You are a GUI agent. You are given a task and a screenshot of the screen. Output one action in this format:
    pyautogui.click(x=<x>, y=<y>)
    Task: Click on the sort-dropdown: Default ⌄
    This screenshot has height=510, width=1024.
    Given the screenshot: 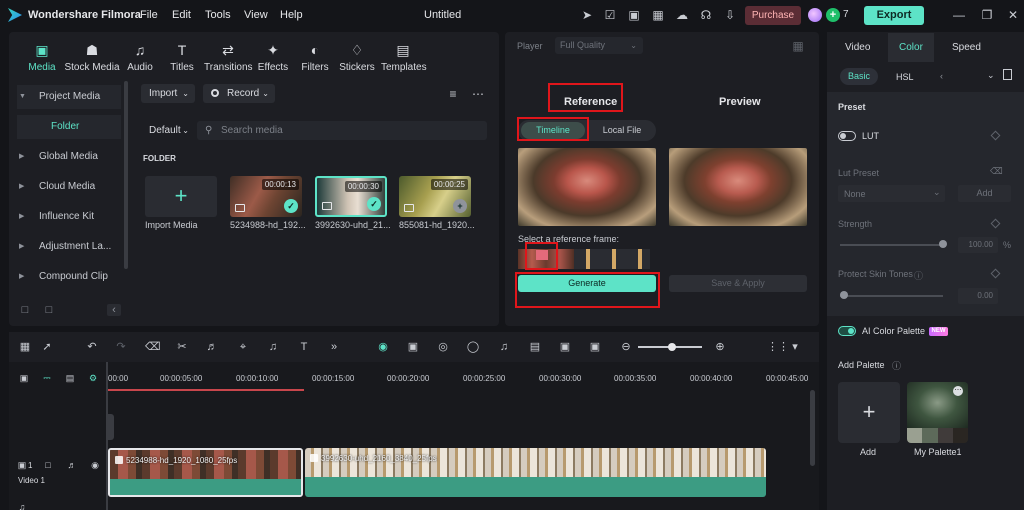 What is the action you would take?
    pyautogui.click(x=166, y=130)
    